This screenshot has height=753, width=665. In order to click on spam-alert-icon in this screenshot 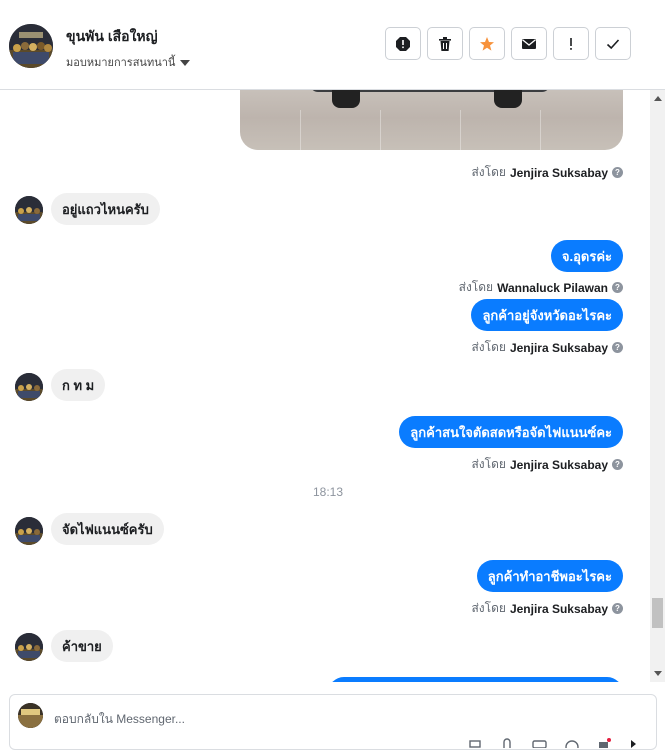, I will do `click(403, 43)`.